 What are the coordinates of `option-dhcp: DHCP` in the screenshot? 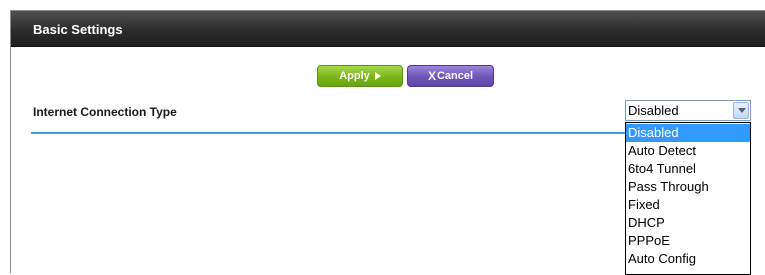 It's located at (688, 223).